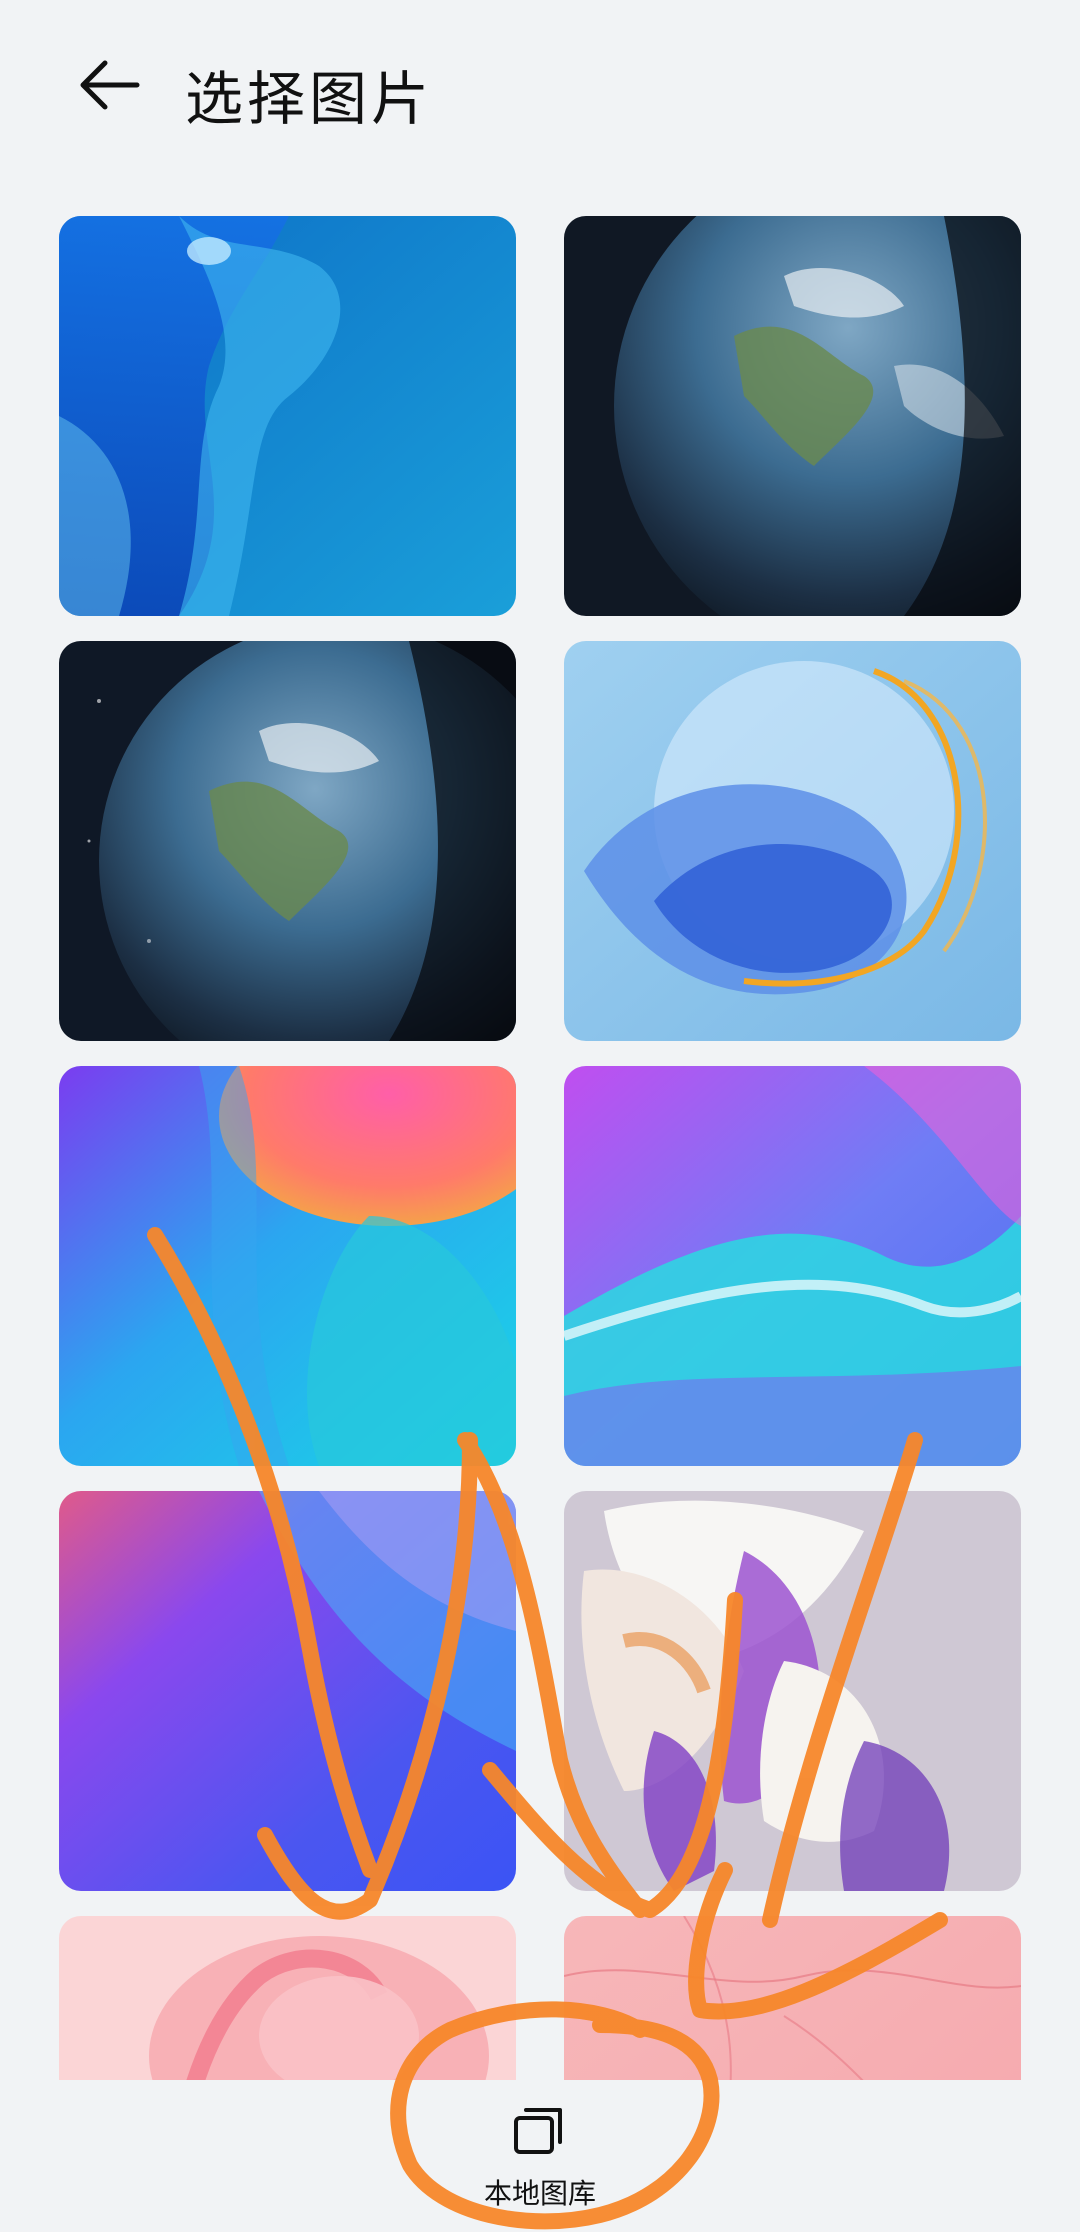 Image resolution: width=1080 pixels, height=2232 pixels. I want to click on local-gallery-button: 本地图库, so click(540, 2158).